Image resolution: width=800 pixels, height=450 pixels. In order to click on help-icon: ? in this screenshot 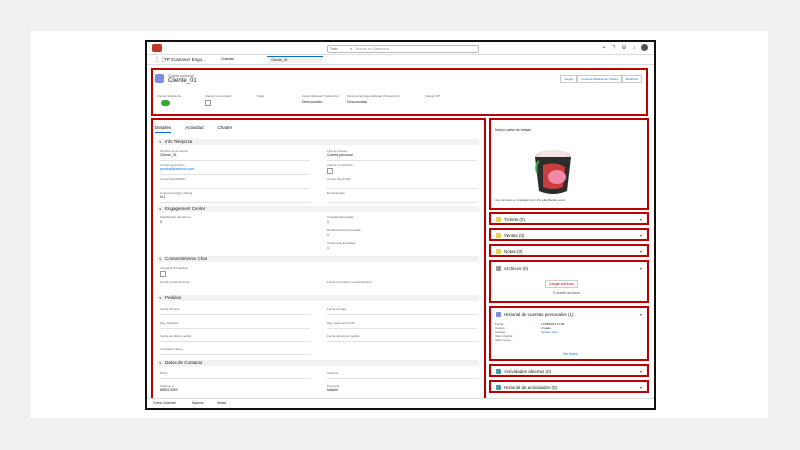, I will do `click(614, 48)`.